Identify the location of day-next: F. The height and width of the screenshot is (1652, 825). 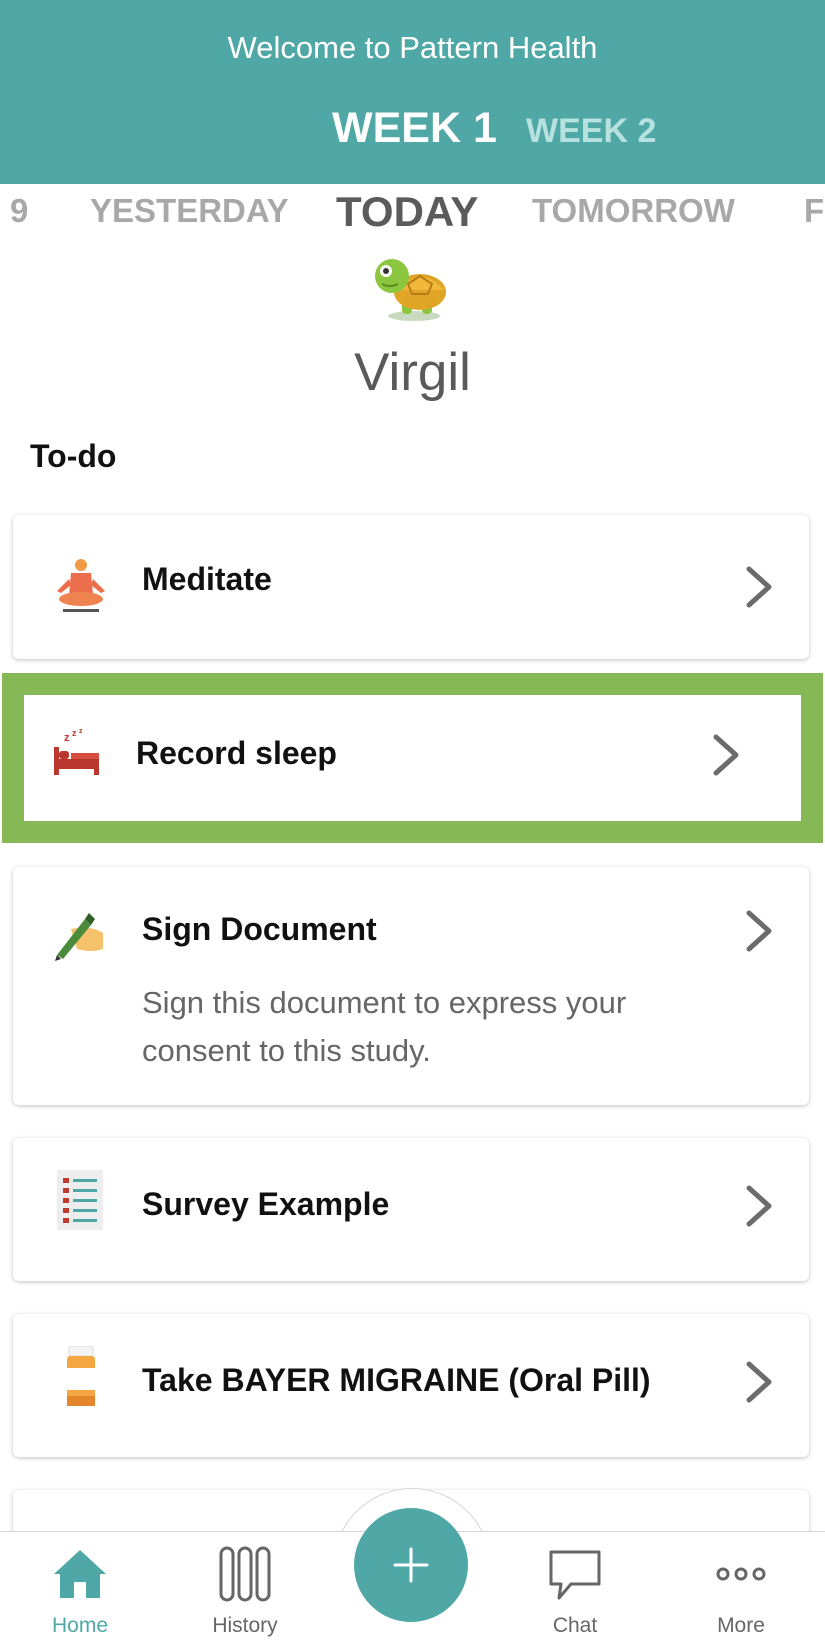
(814, 211).